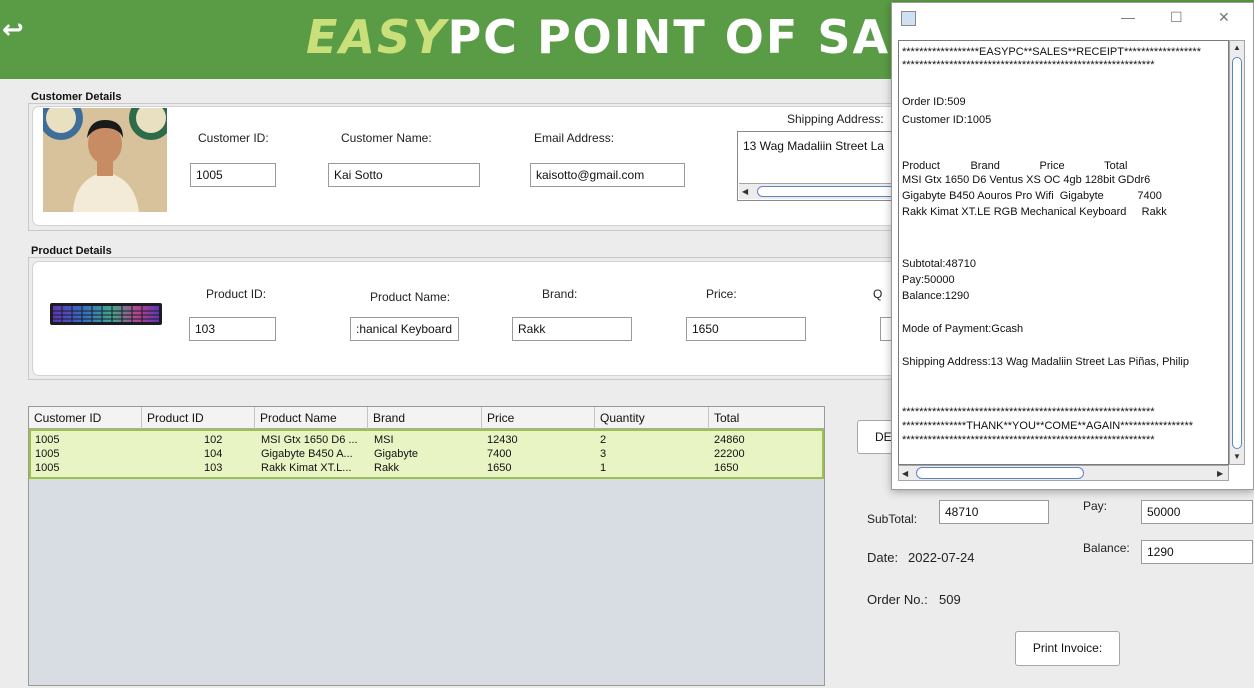 Image resolution: width=1254 pixels, height=688 pixels. What do you see at coordinates (410, 297) in the screenshot?
I see `product-name-label: Product Name:` at bounding box center [410, 297].